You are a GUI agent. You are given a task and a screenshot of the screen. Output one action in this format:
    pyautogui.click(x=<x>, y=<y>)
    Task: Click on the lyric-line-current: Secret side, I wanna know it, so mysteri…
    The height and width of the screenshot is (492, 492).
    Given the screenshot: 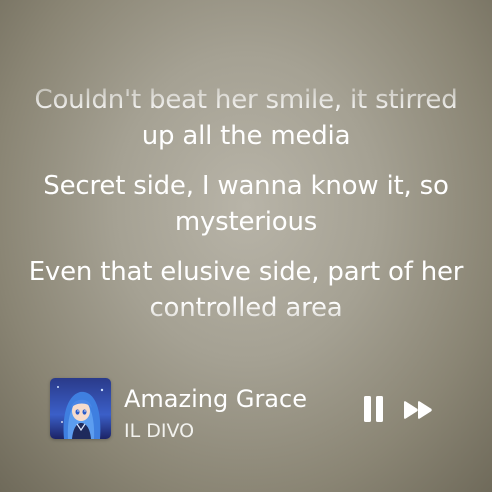 What is the action you would take?
    pyautogui.click(x=246, y=204)
    